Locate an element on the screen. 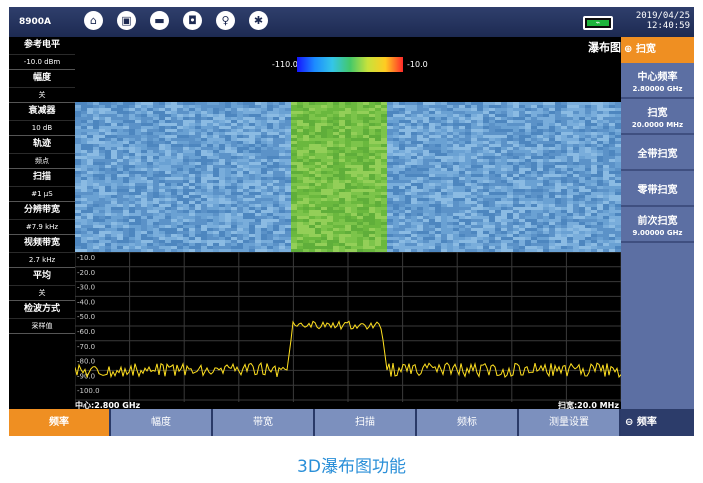 The width and height of the screenshot is (703, 483). folder-icon: ▣ is located at coordinates (126, 20).